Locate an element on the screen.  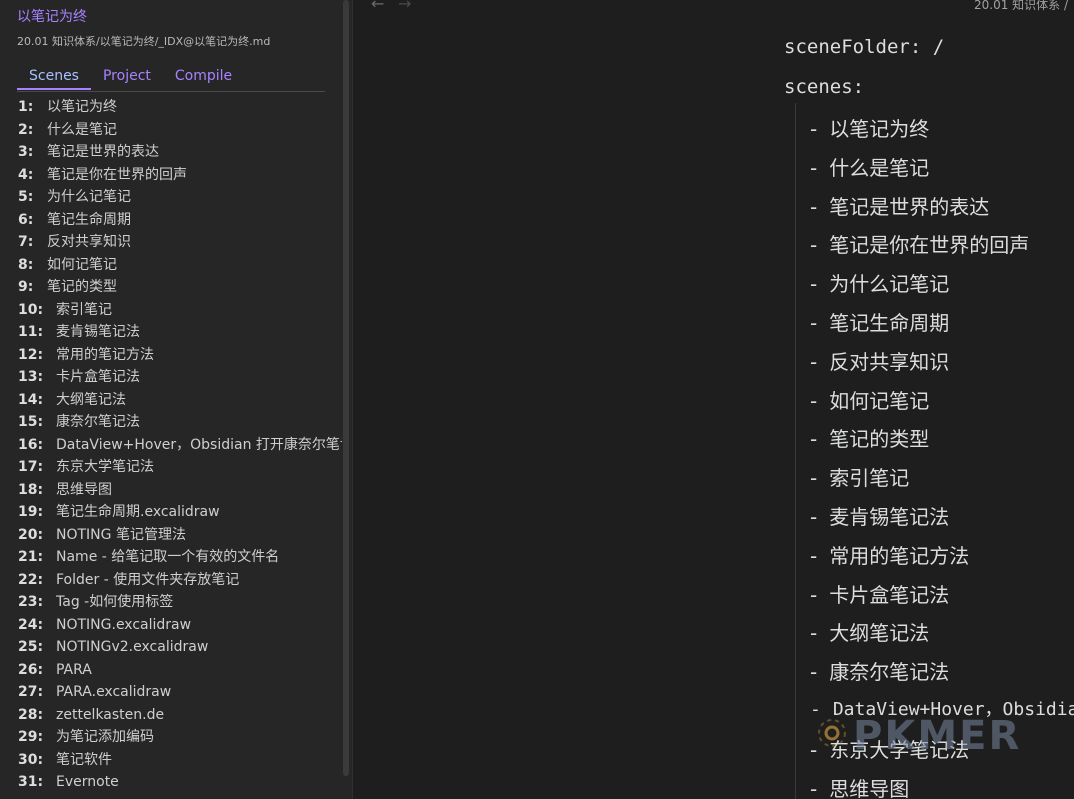
yaml-scene-folder-line: sceneFolder: / is located at coordinates (864, 47).